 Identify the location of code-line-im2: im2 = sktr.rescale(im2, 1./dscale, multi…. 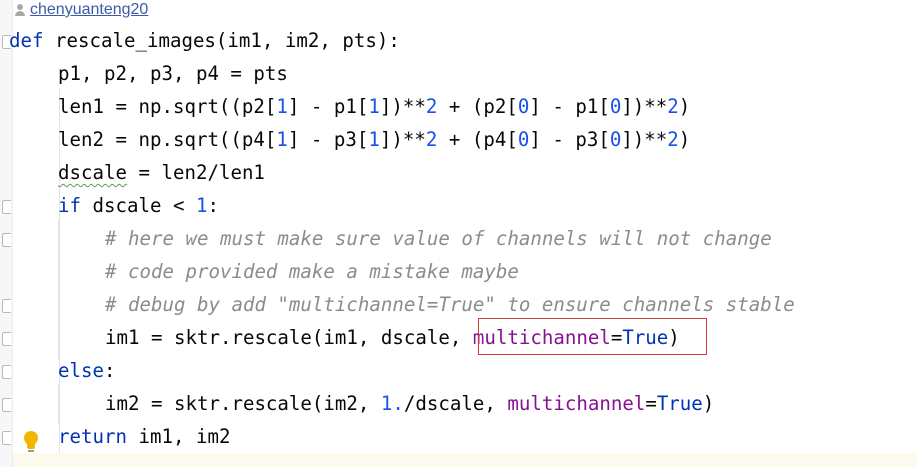
(409, 403).